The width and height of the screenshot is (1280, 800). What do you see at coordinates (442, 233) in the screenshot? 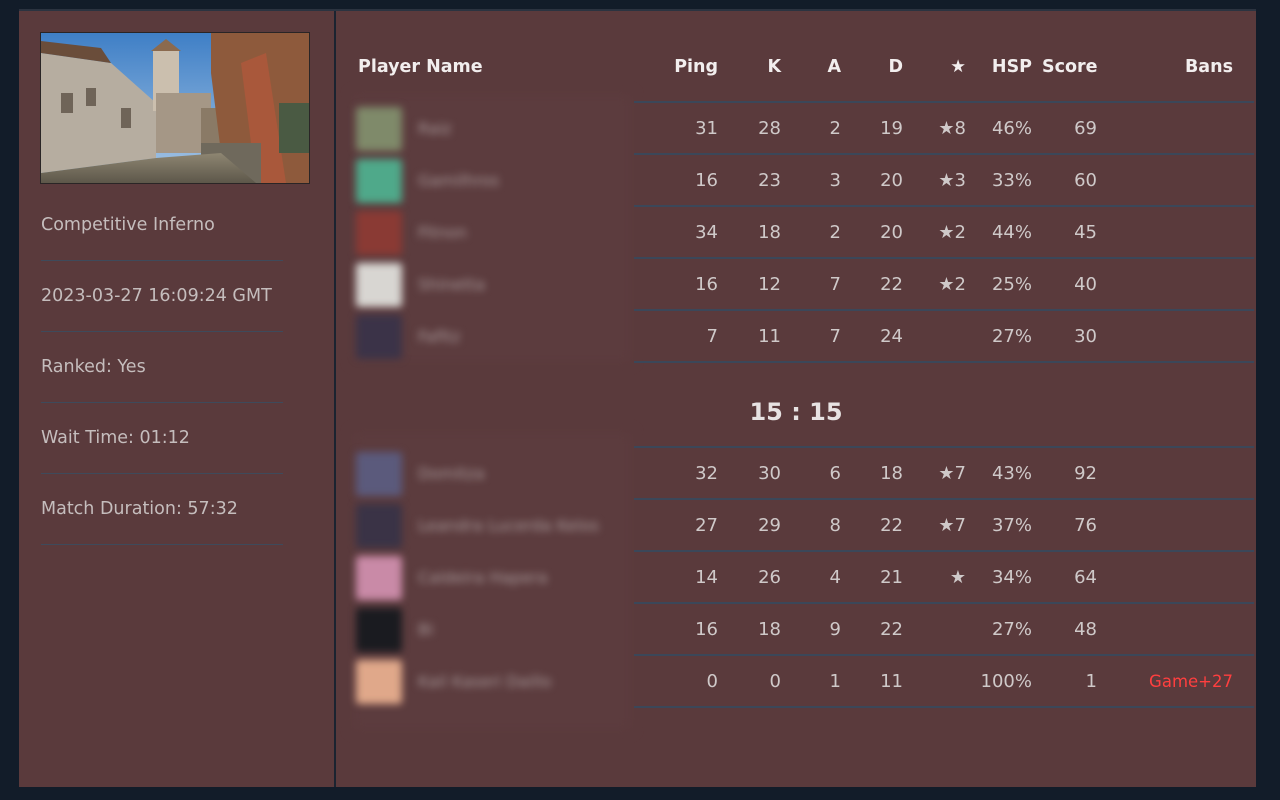
I see `player-name: Fitnon` at bounding box center [442, 233].